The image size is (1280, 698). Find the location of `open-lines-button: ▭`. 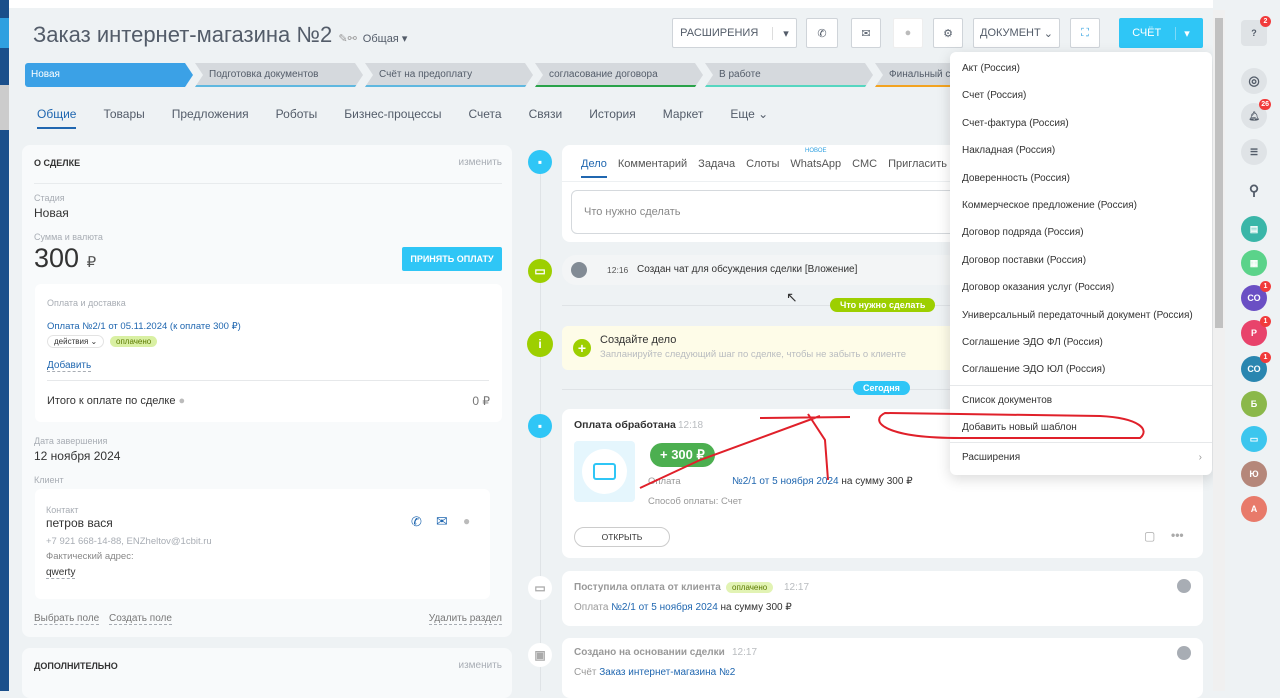

open-lines-button: ▭ is located at coordinates (1254, 439).